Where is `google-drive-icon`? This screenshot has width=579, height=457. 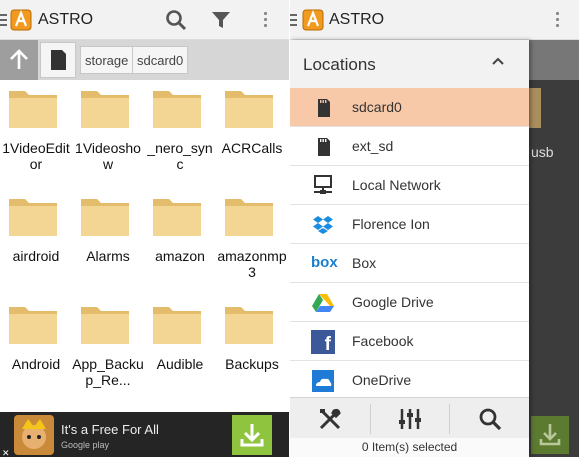
google-drive-icon is located at coordinates (323, 303).